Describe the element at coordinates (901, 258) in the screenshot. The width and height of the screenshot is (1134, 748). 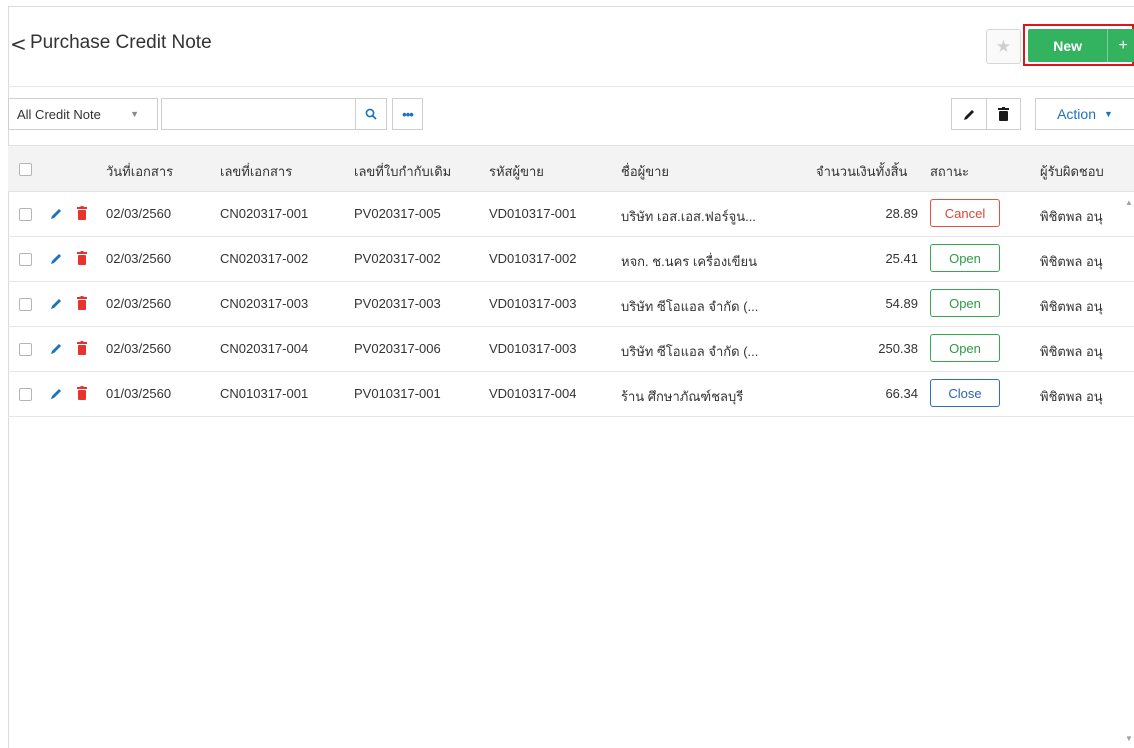
I see `cell-amount: 25.41` at that location.